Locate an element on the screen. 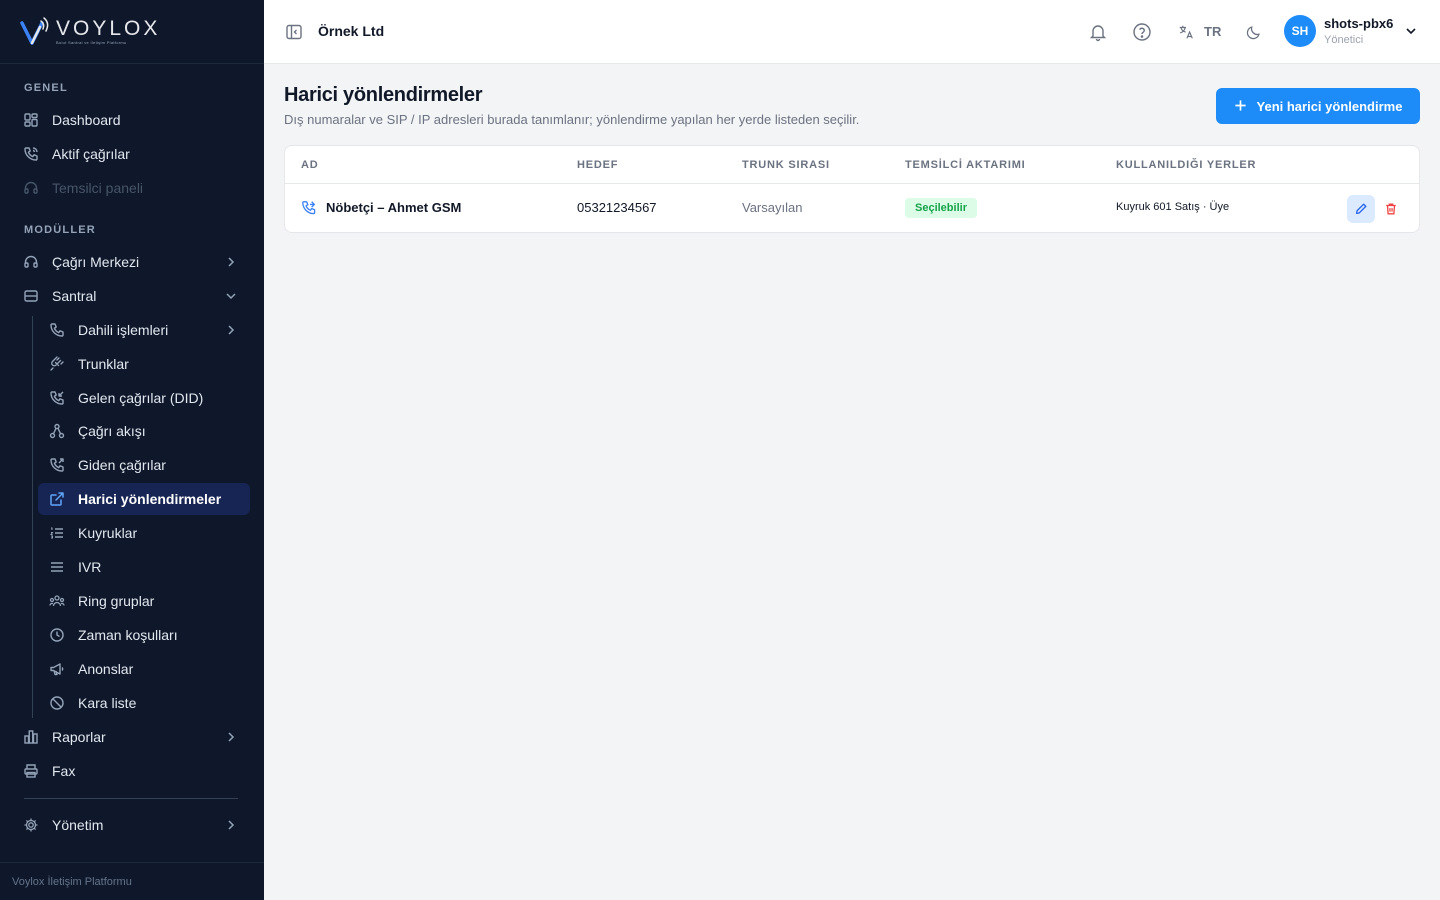 The width and height of the screenshot is (1440, 900). route-target: 05321234567 is located at coordinates (617, 207).